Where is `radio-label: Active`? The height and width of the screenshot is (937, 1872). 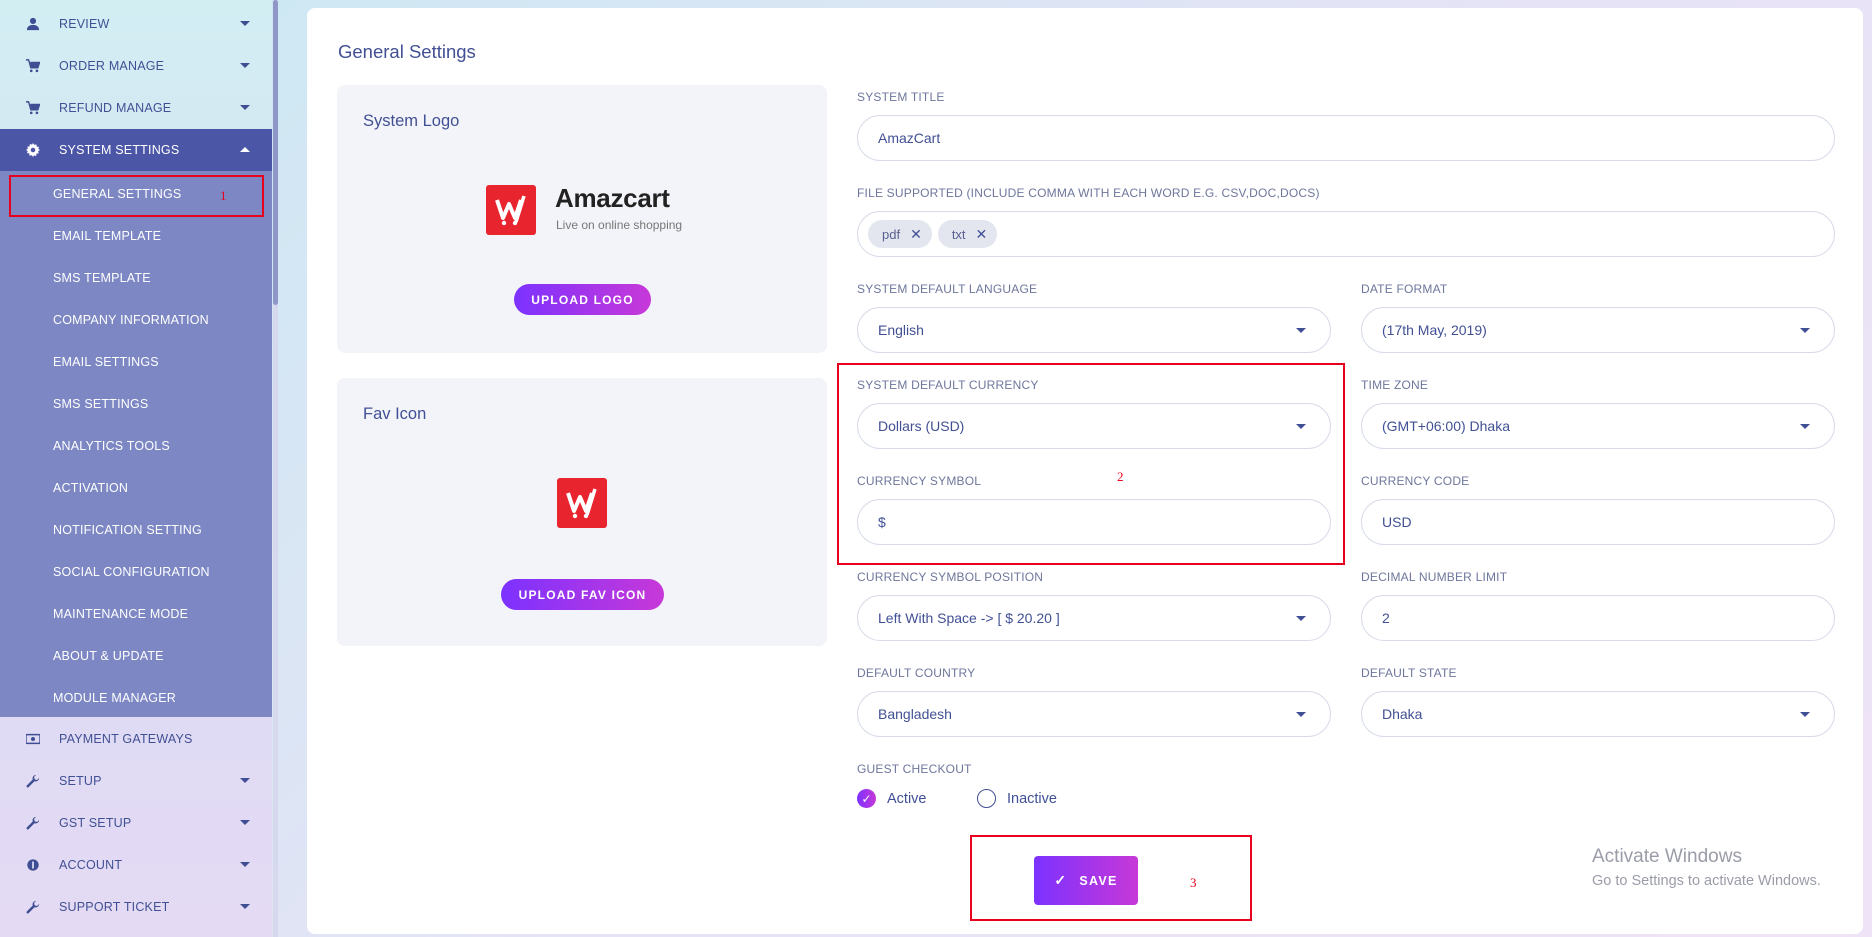
radio-label: Active is located at coordinates (907, 798).